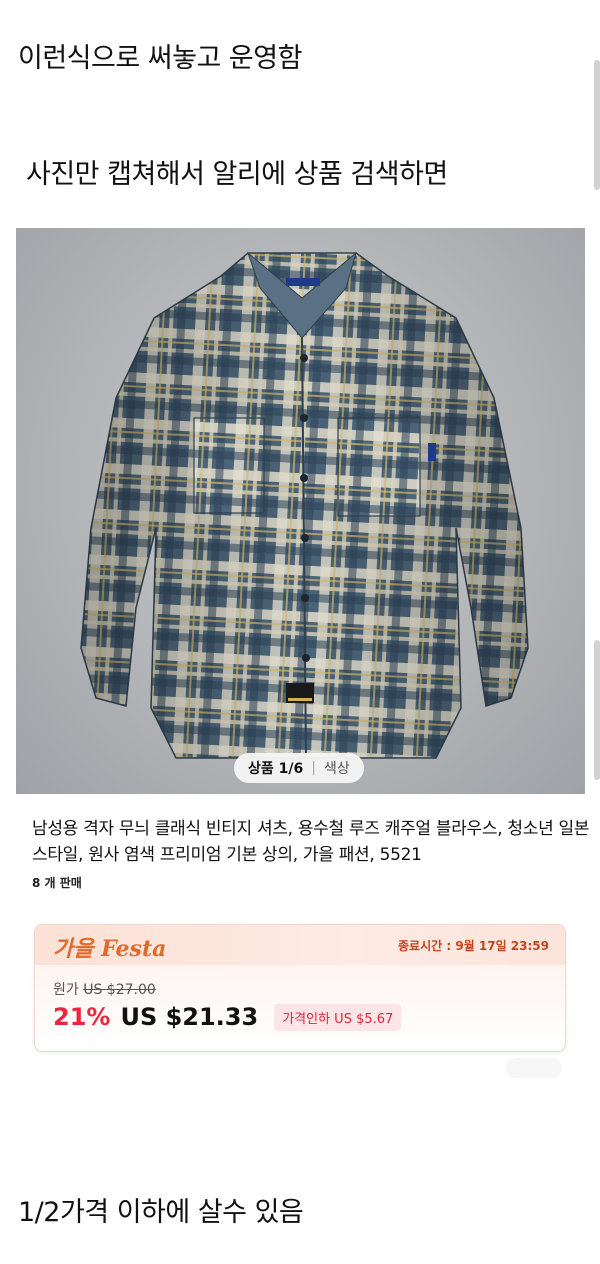 Image resolution: width=600 pixels, height=1264 pixels. What do you see at coordinates (473, 946) in the screenshot?
I see `sale-end-time: 종료시간 : 9월 17일 23:59` at bounding box center [473, 946].